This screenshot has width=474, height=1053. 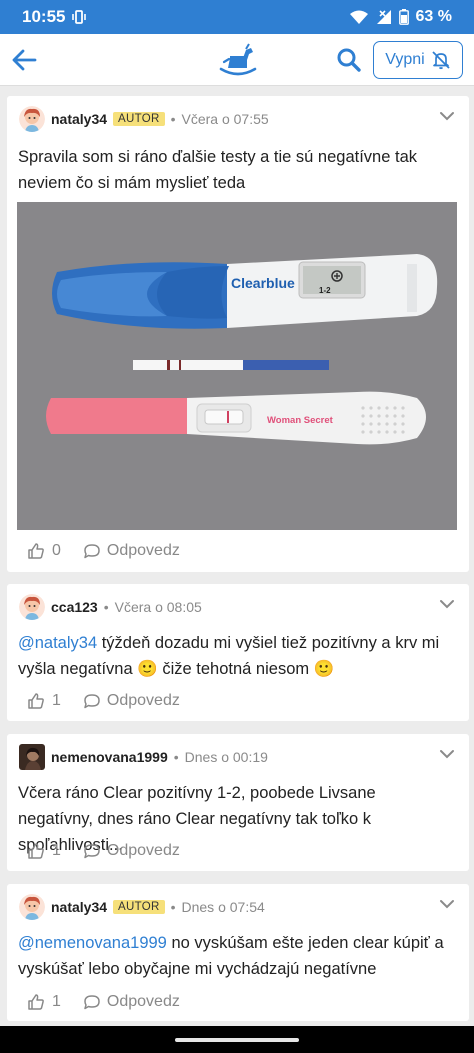 I want to click on bell-off-icon, so click(x=441, y=60).